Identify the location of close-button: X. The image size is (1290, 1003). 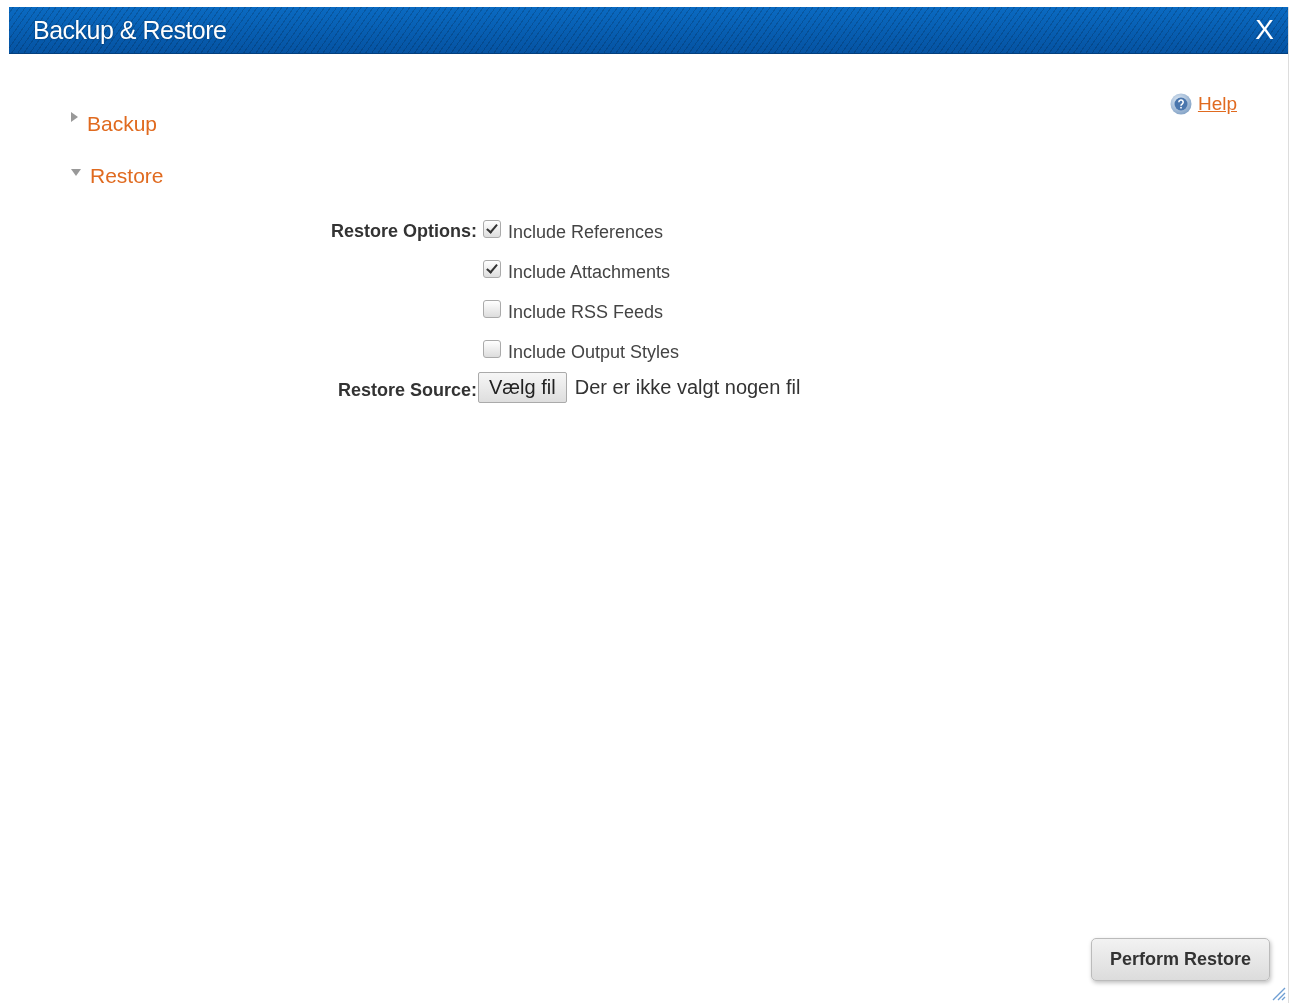
(1264, 30).